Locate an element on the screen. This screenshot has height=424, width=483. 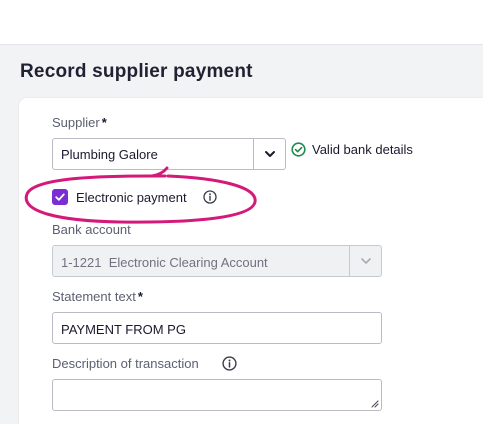
bank-account-label: Bank account is located at coordinates (91, 229).